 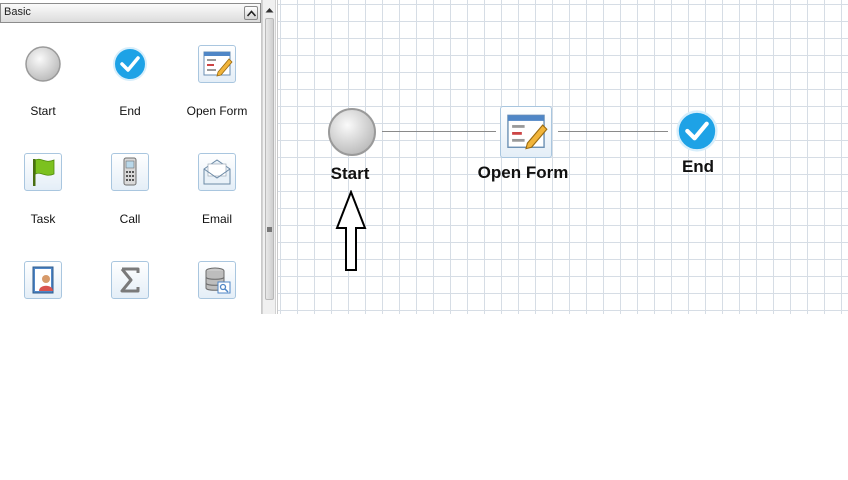 What do you see at coordinates (613, 131) in the screenshot?
I see `connector-form-to-end` at bounding box center [613, 131].